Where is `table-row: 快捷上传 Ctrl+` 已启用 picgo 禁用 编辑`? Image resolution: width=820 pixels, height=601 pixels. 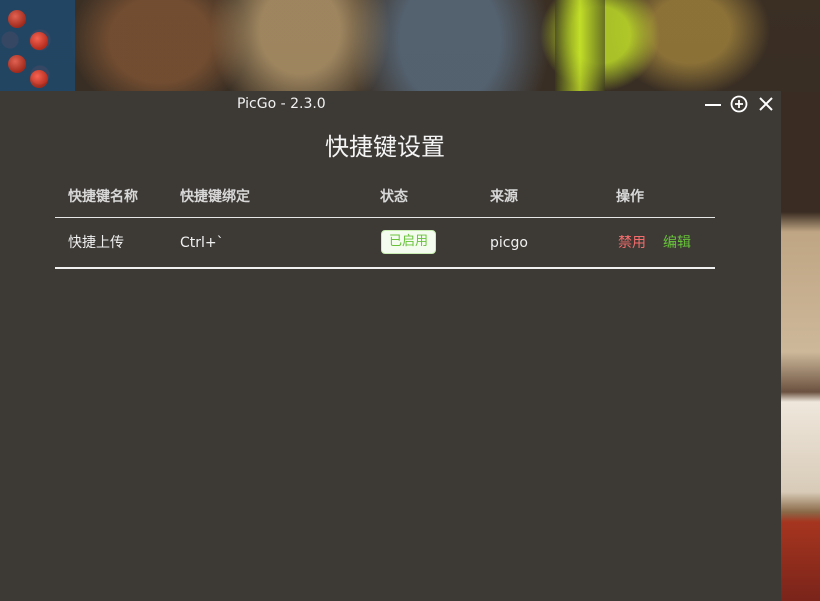 table-row: 快捷上传 Ctrl+` 已启用 picgo 禁用 编辑 is located at coordinates (385, 243).